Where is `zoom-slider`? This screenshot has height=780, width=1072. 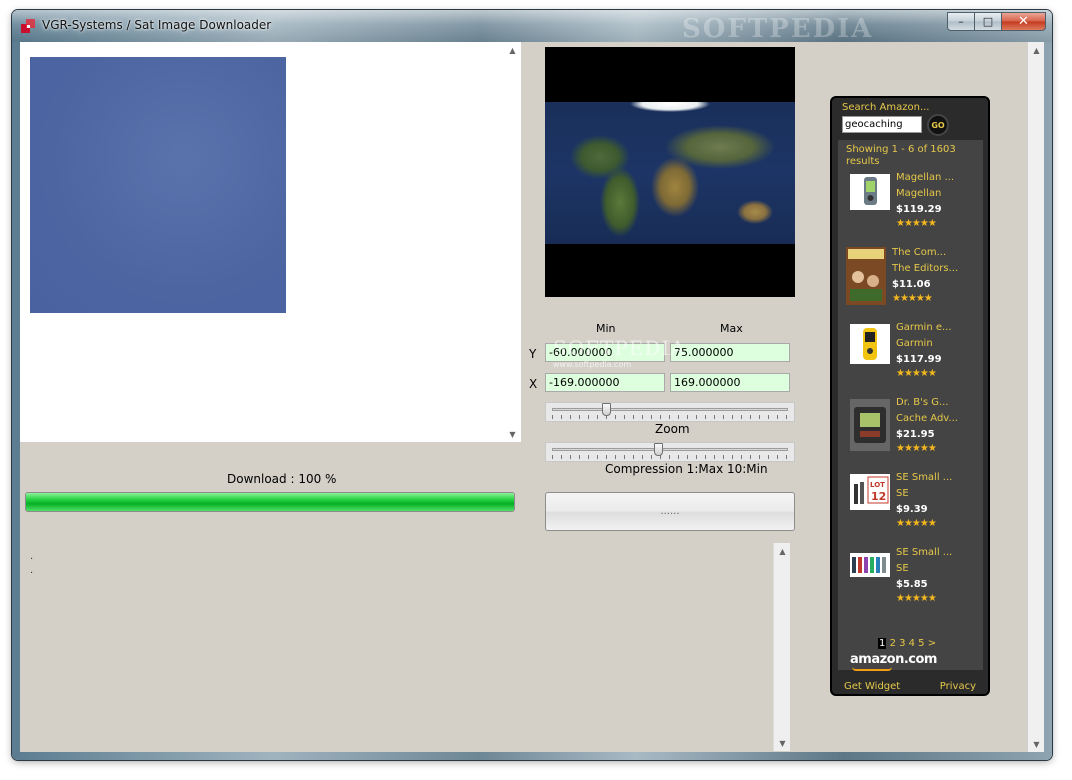 zoom-slider is located at coordinates (670, 412).